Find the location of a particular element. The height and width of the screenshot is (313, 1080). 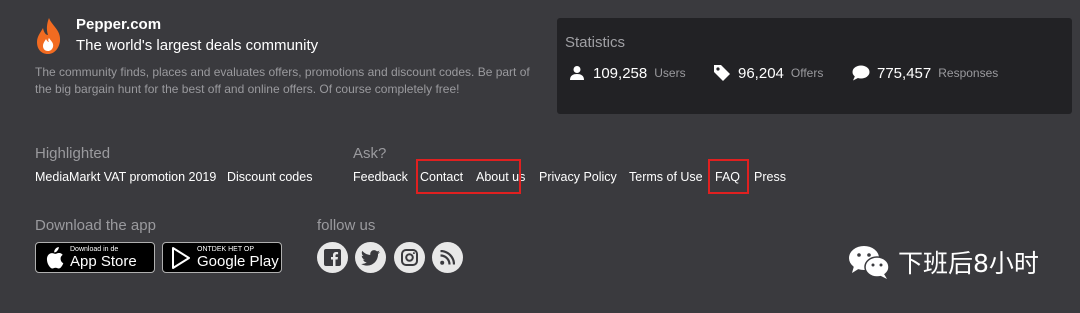

statistics-title: Statistics is located at coordinates (595, 42).